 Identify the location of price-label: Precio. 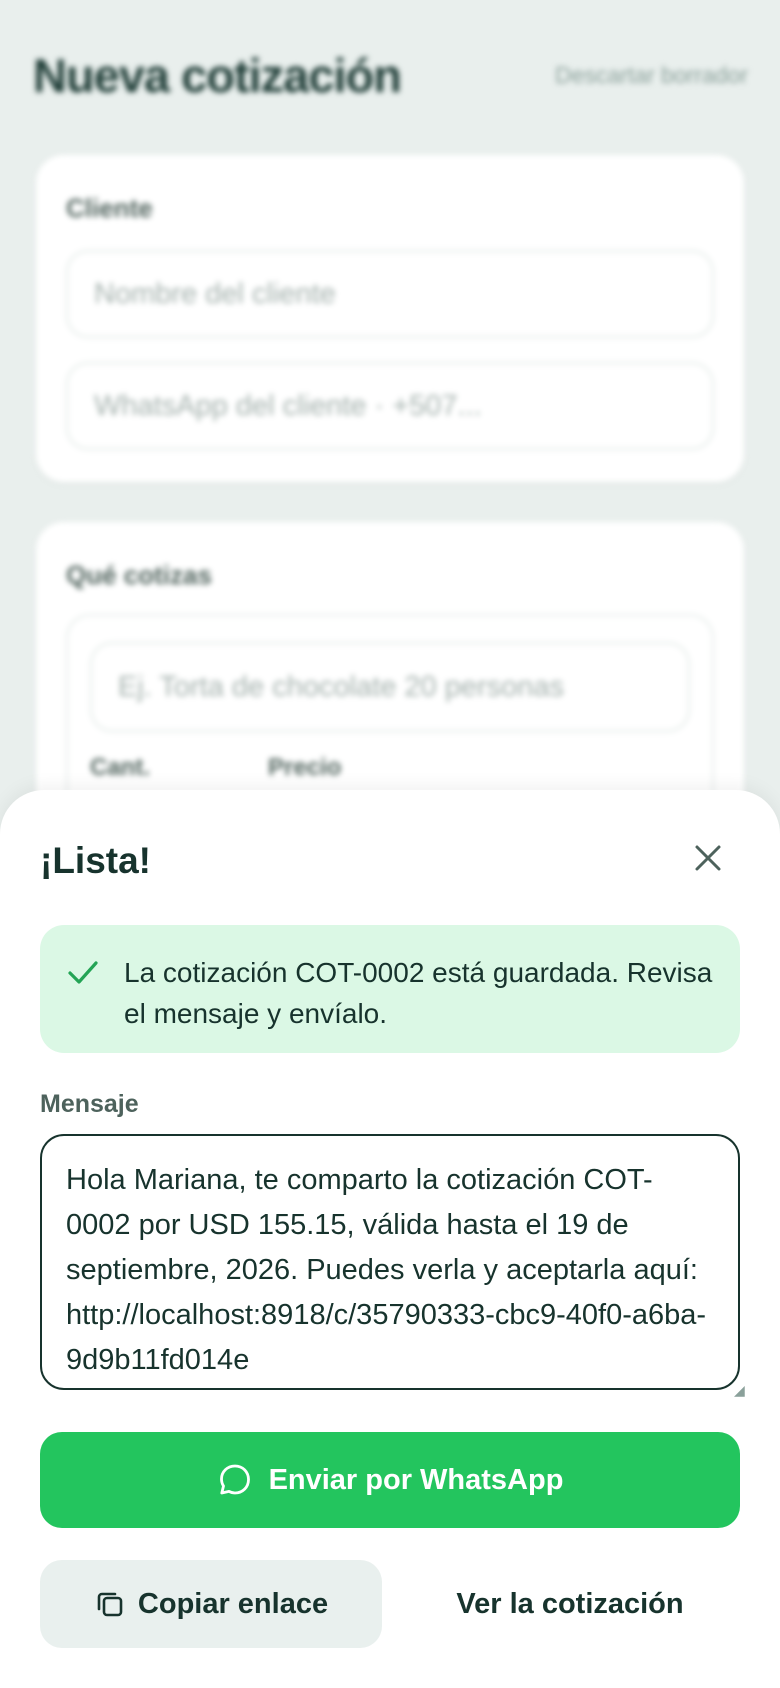
(305, 767).